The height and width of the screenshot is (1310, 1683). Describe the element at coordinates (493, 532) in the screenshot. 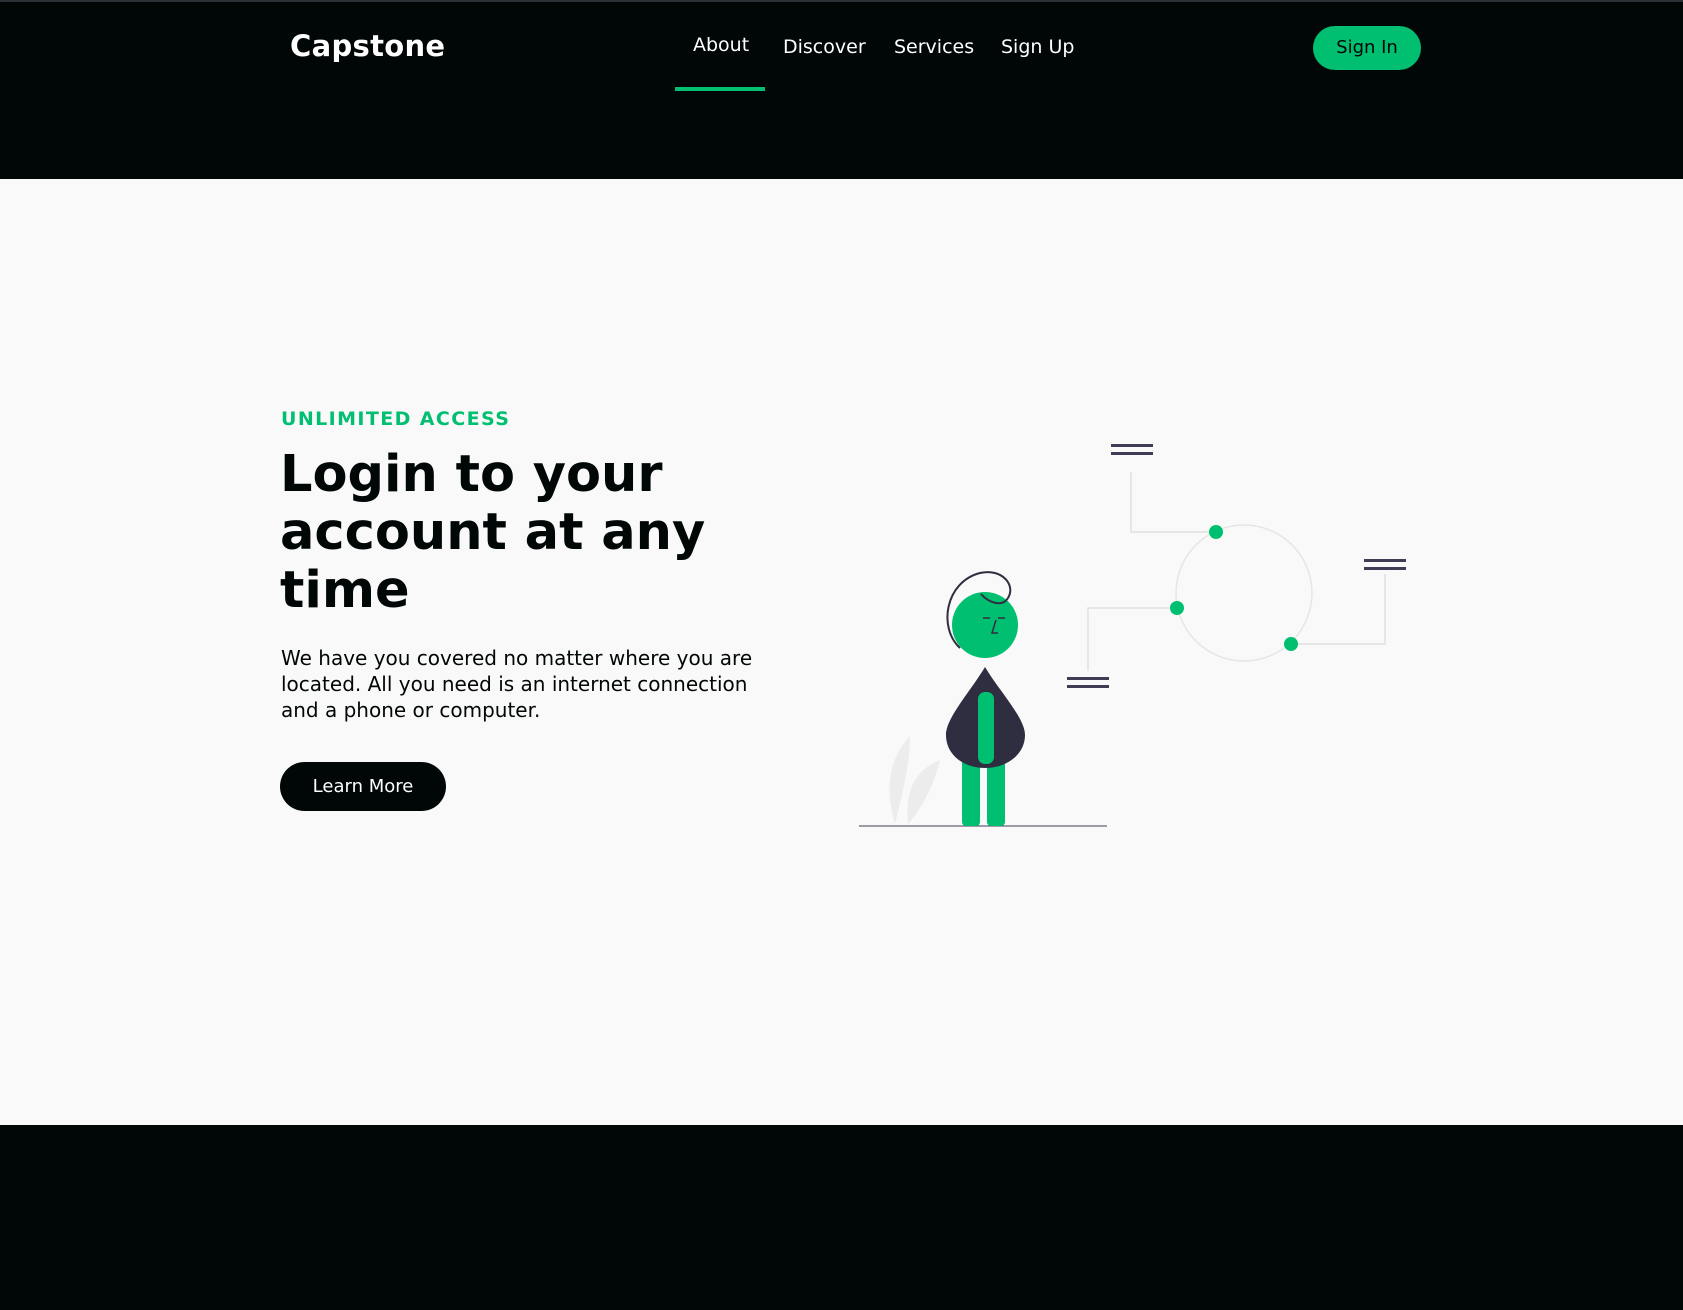

I see `hero-headline: Login to your account at any time` at that location.